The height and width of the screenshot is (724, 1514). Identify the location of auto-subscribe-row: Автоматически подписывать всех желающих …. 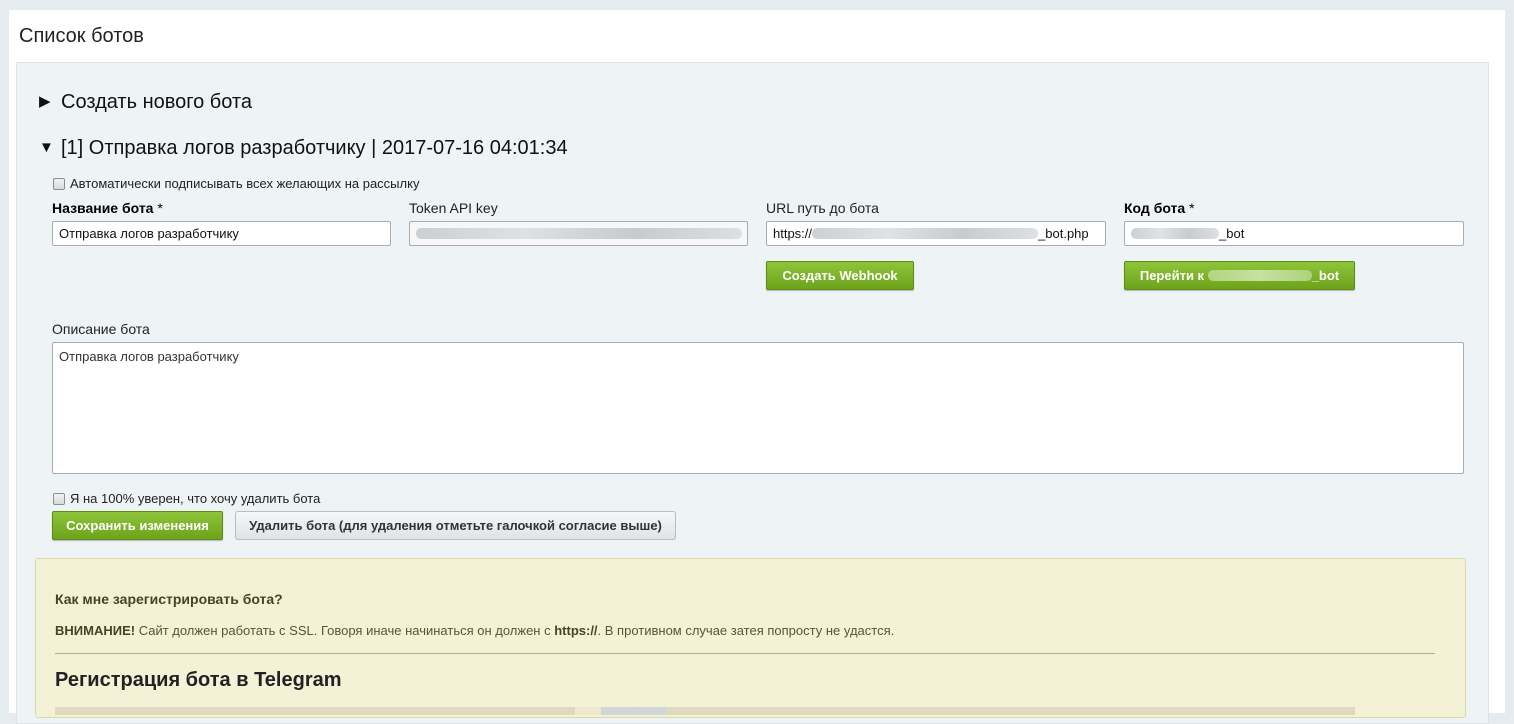
(236, 183).